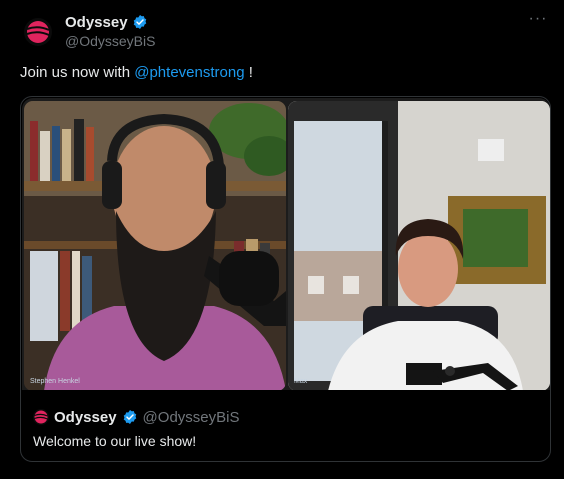  I want to click on left-participant-label: Stephen Henkel, so click(55, 381).